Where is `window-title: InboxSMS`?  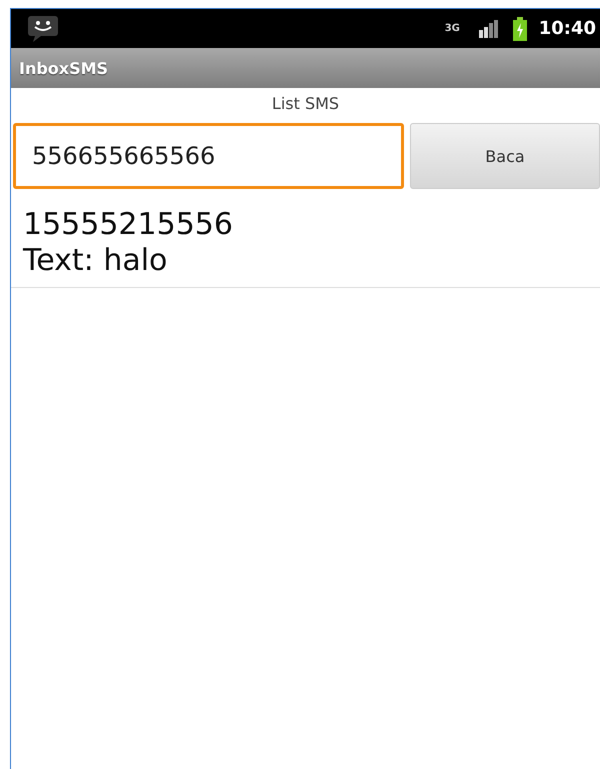
window-title: InboxSMS is located at coordinates (63, 68).